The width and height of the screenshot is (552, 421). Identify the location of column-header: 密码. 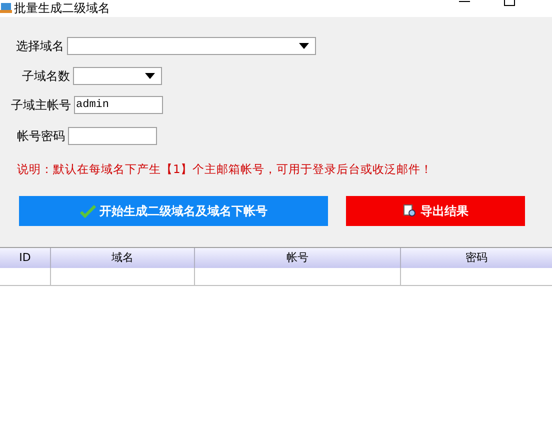
(476, 258).